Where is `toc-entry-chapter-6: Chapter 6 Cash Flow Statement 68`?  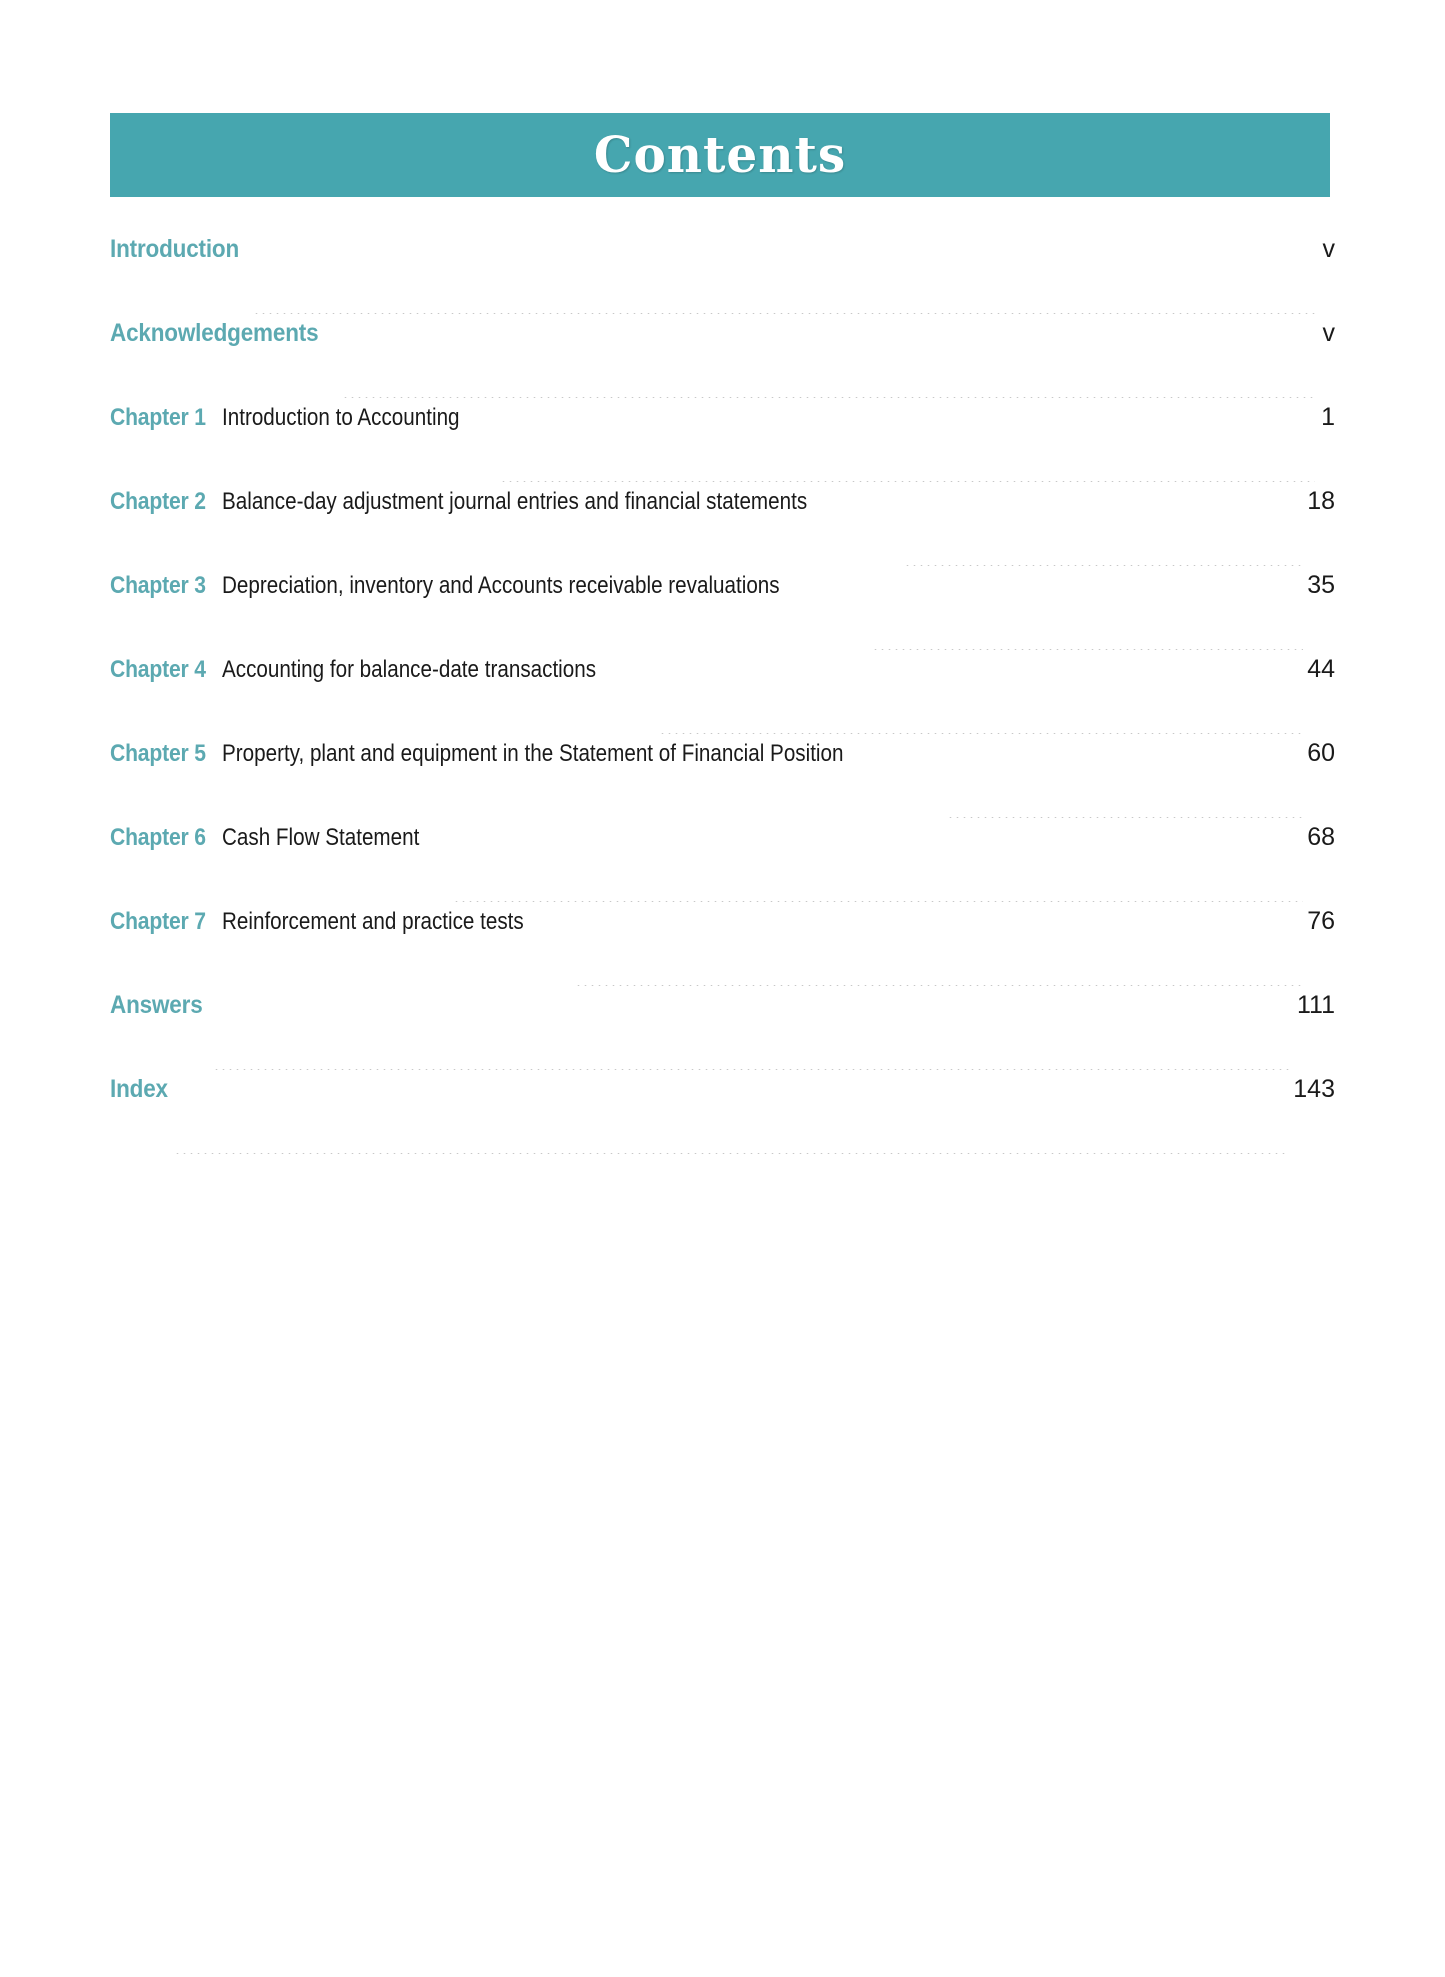
toc-entry-chapter-6: Chapter 6 Cash Flow Statement 68 is located at coordinates (722, 865).